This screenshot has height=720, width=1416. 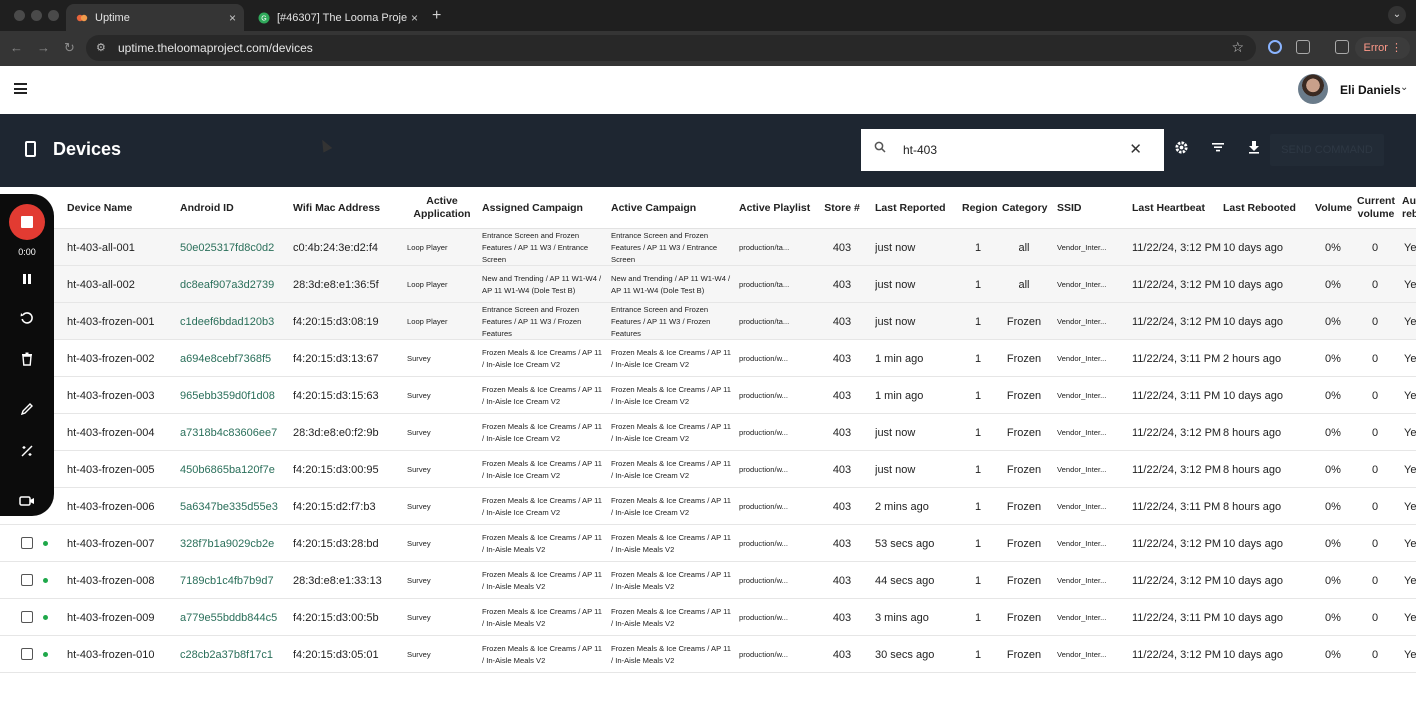 What do you see at coordinates (27, 502) in the screenshot?
I see `camera-icon` at bounding box center [27, 502].